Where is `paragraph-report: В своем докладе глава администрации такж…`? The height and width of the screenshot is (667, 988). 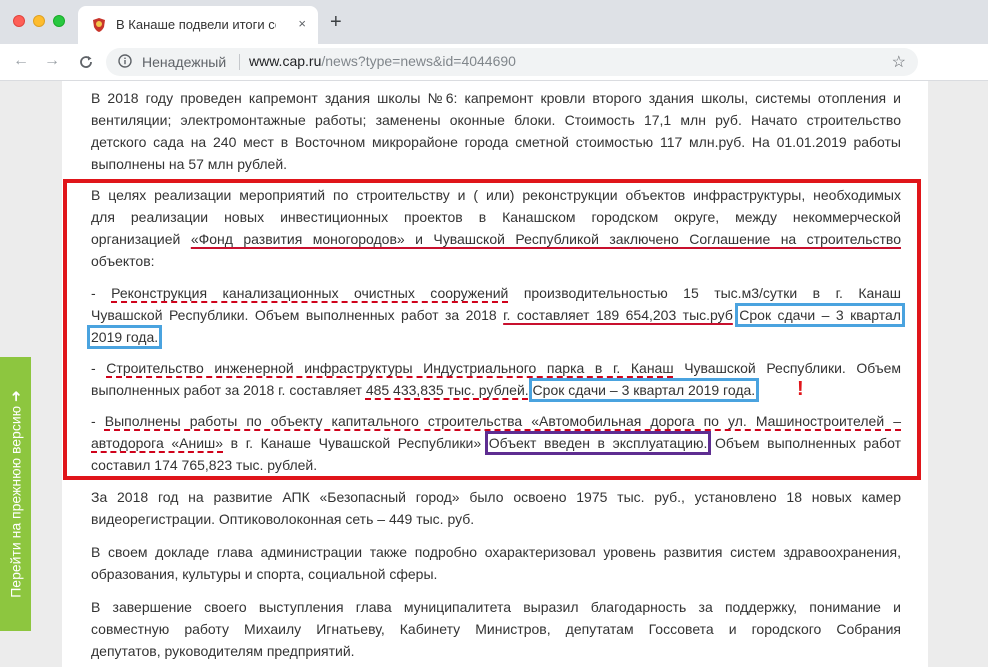 paragraph-report: В своем докладе глава администрации такж… is located at coordinates (496, 563).